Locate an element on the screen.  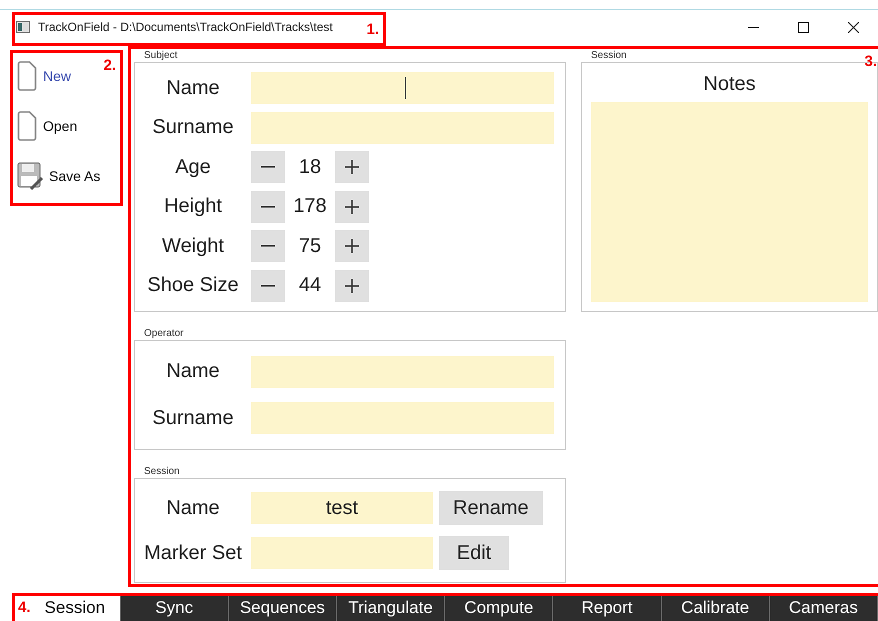
field-label: Weight is located at coordinates (193, 246).